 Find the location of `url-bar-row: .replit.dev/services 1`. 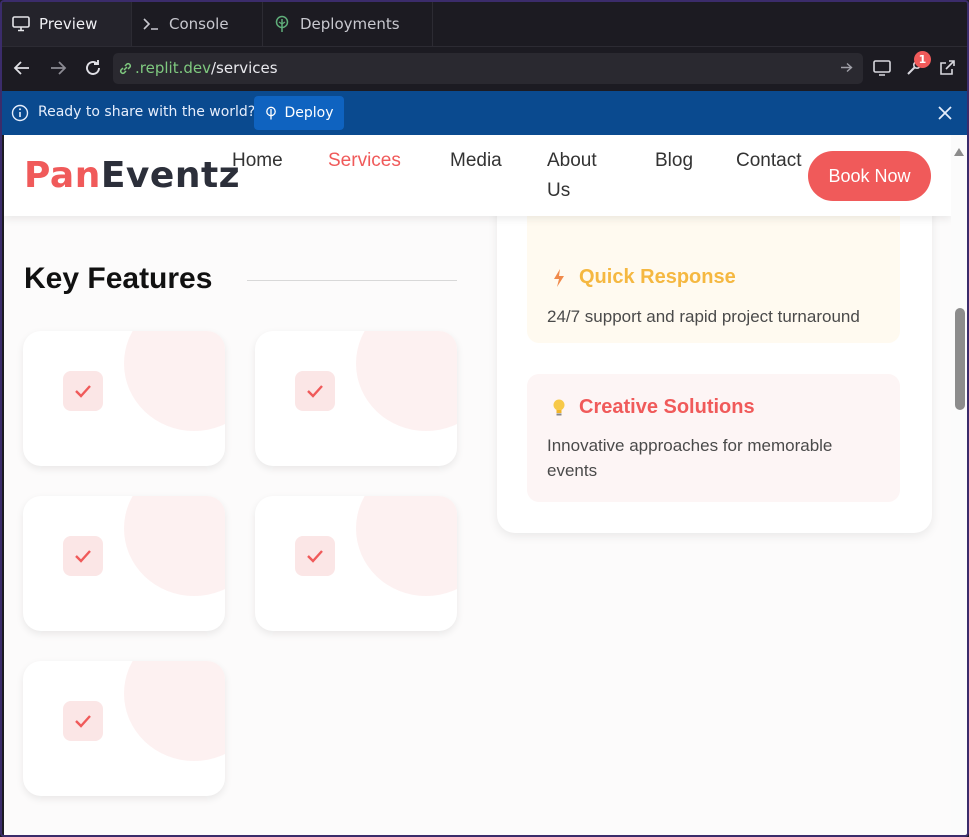

url-bar-row: .replit.dev/services 1 is located at coordinates (484, 69).